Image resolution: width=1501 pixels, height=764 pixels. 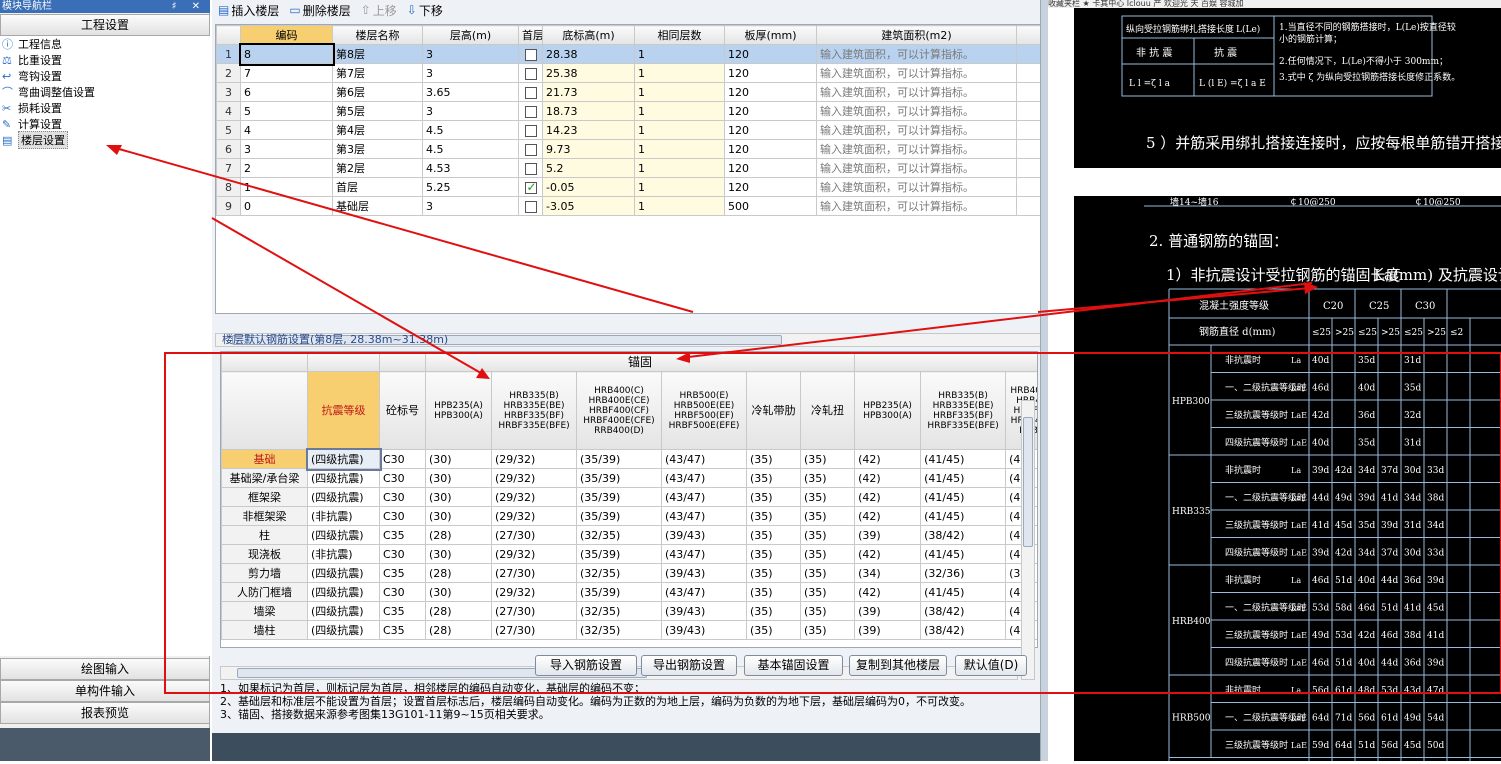 What do you see at coordinates (704, 630) in the screenshot?
I see `rebar-cell: (39/43)` at bounding box center [704, 630].